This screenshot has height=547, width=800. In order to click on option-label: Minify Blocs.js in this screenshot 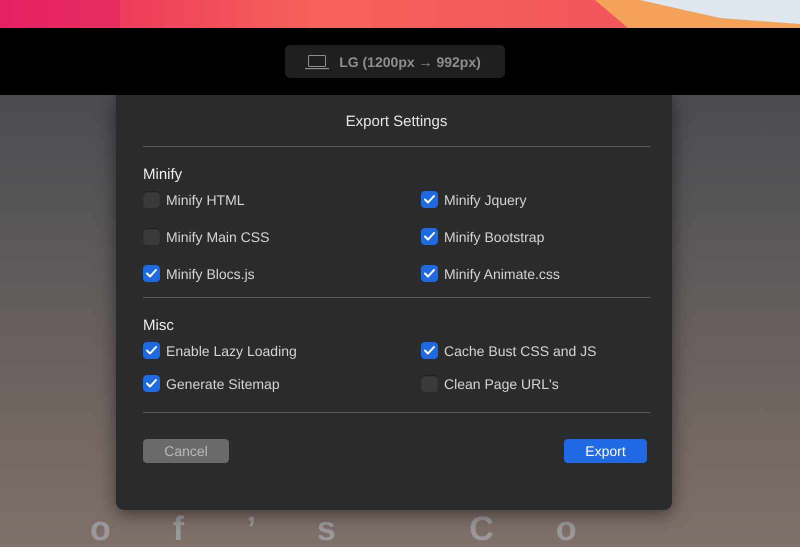, I will do `click(210, 274)`.